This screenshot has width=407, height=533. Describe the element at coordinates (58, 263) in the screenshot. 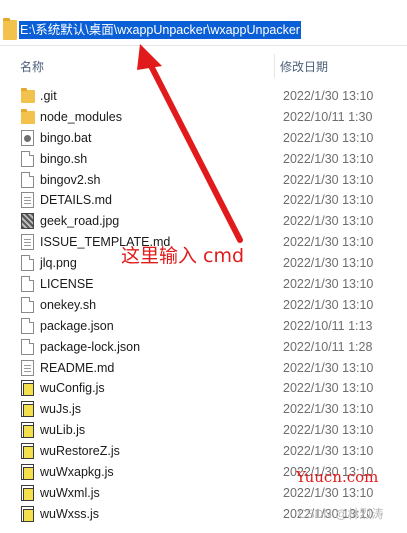

I see `file-name: jlq.png` at that location.